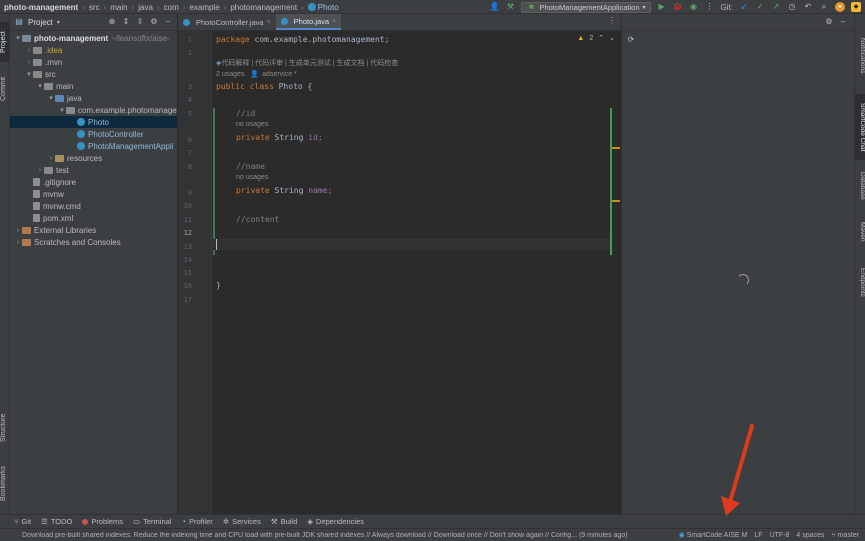 This screenshot has width=865, height=541. Describe the element at coordinates (760, 7) in the screenshot. I see `git-commit-icon: ✓` at that location.